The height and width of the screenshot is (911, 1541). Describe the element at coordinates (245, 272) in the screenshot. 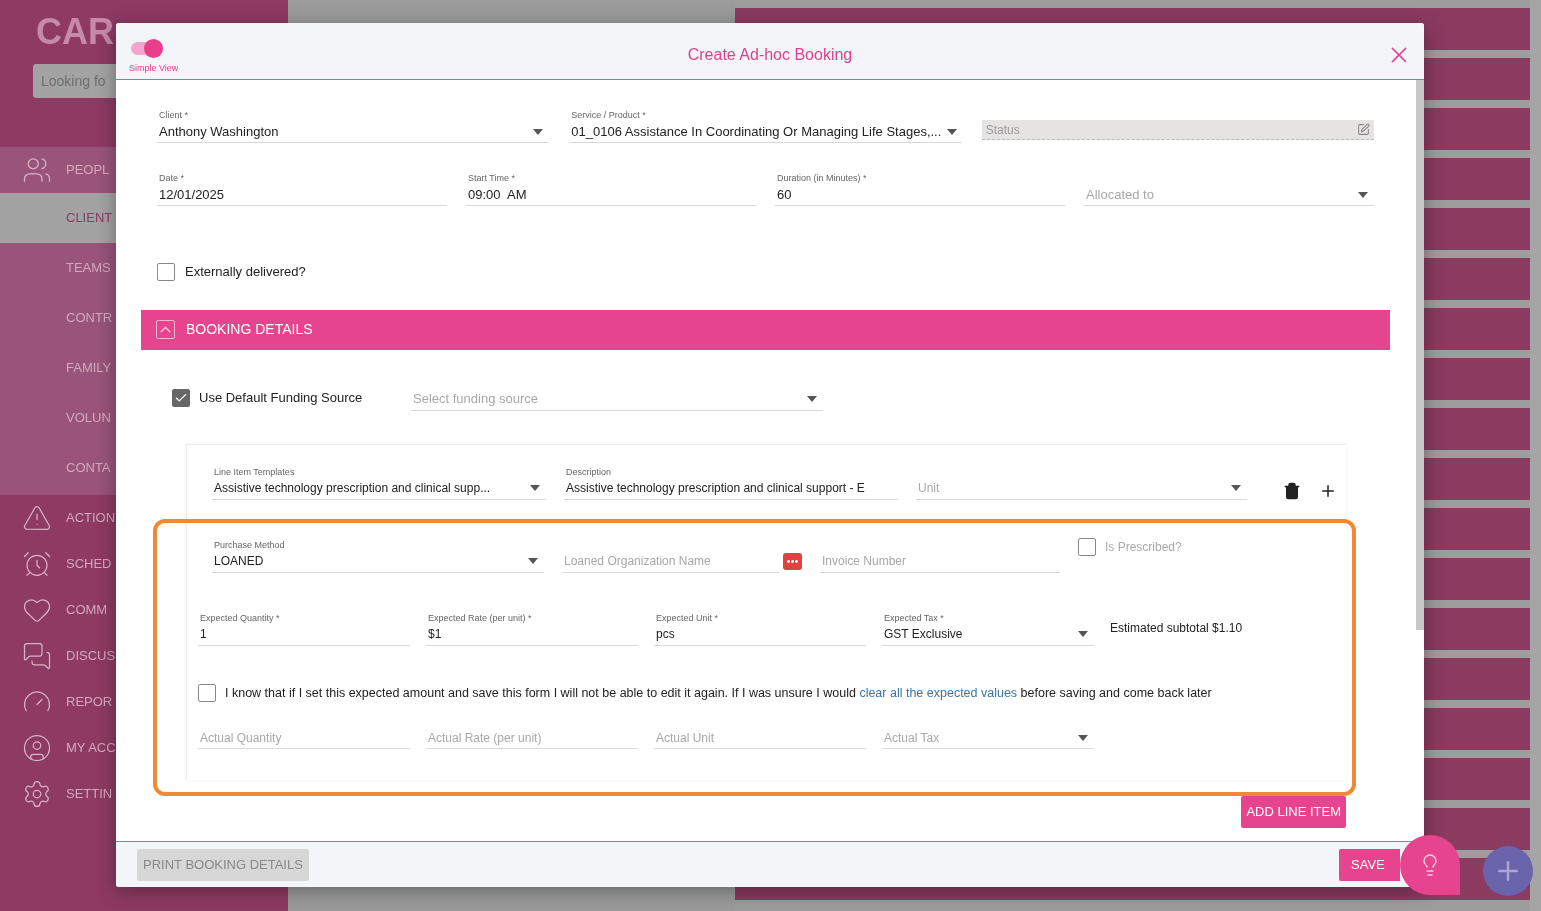

I see `external-label: Externally delivered?` at that location.